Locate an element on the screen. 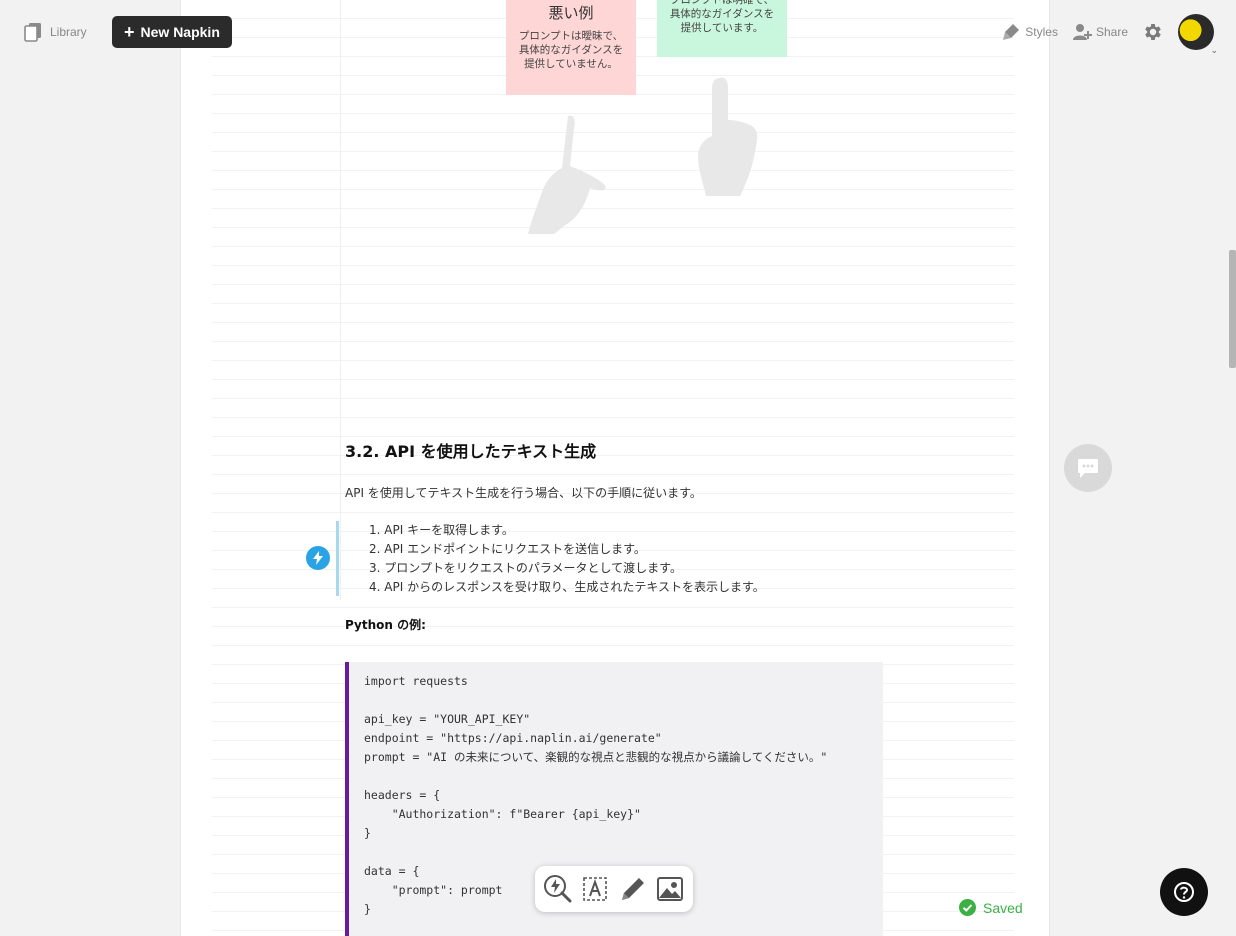 Image resolution: width=1236 pixels, height=936 pixels. share-button: Share is located at coordinates (1100, 32).